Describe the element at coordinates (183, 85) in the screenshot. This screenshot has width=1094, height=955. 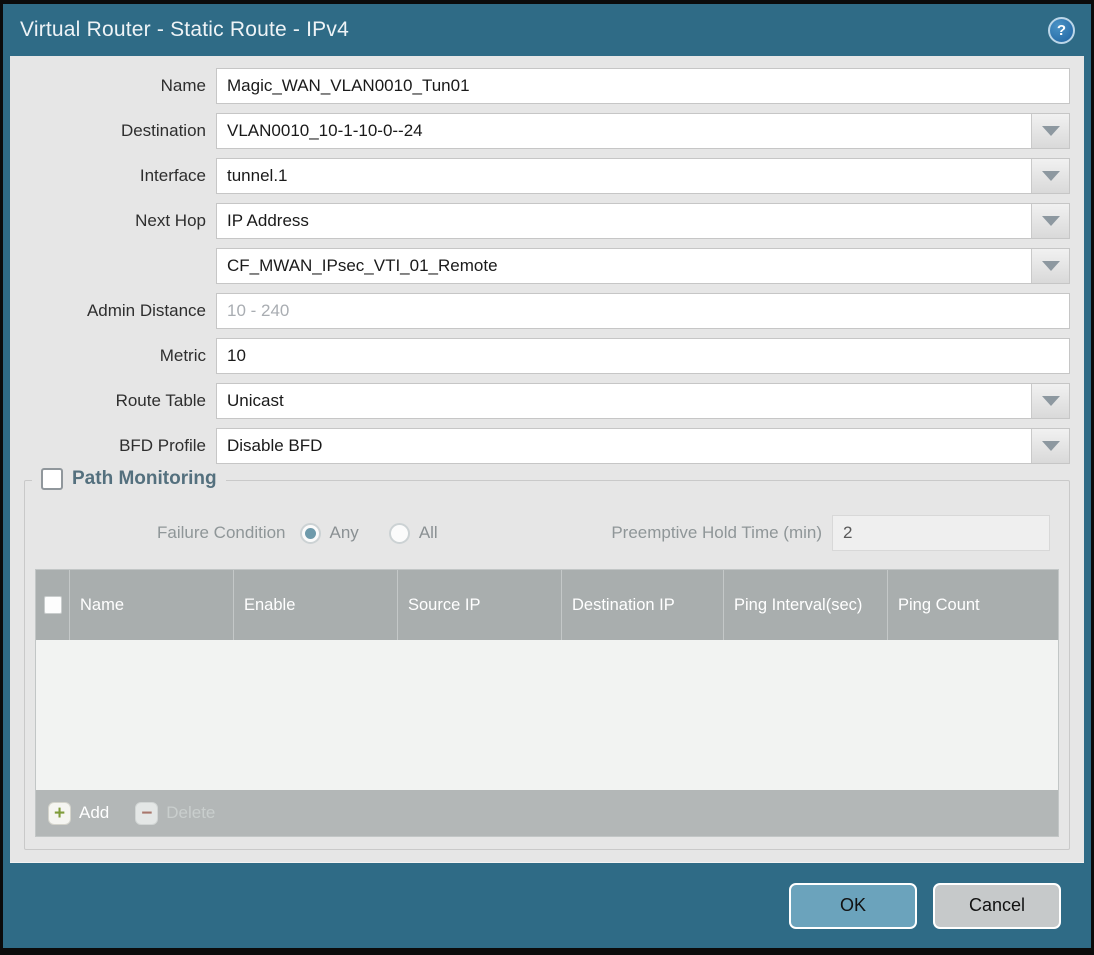
I see `name-label: Name` at that location.